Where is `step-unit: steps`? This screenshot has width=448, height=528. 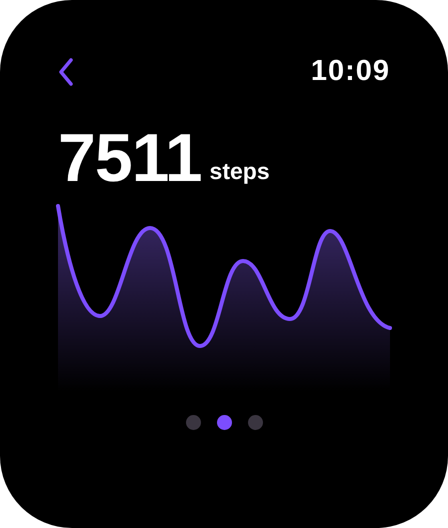
step-unit: steps is located at coordinates (240, 171).